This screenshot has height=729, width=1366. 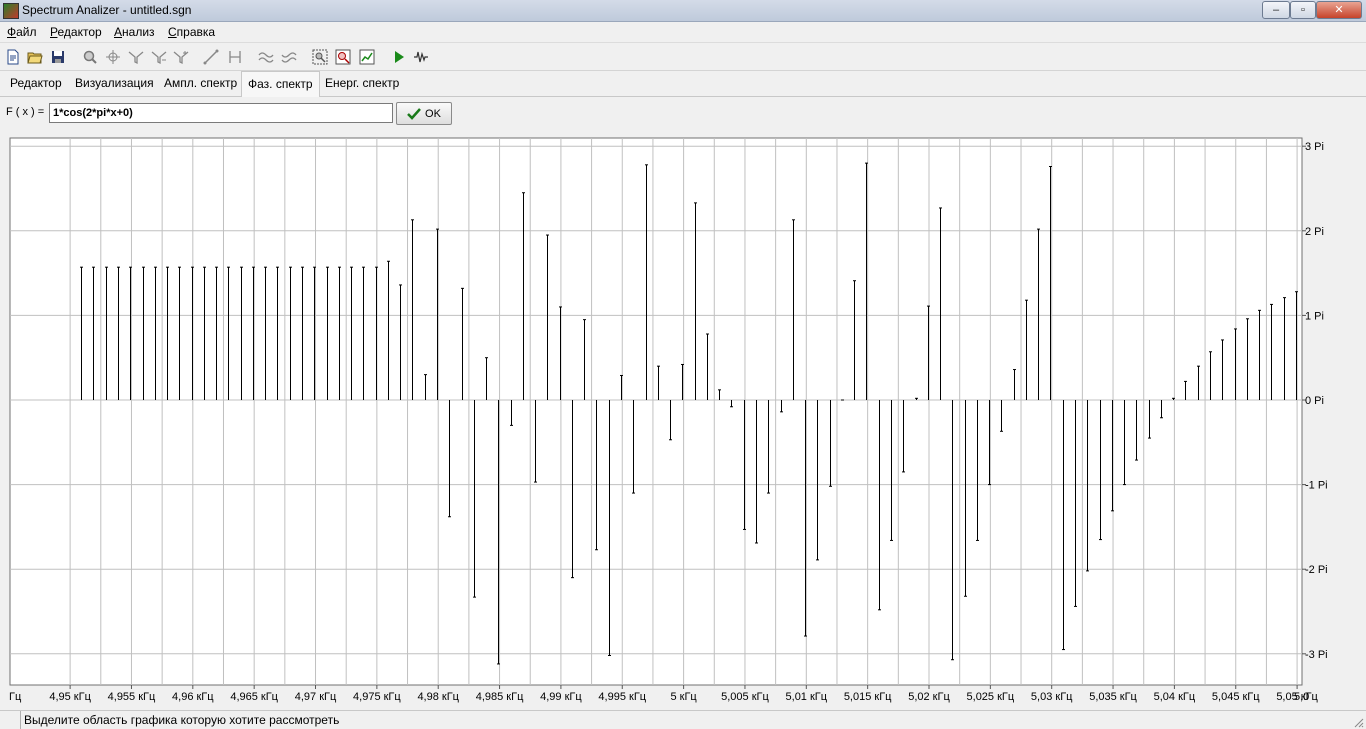 I want to click on select-zoom-icon, so click(x=320, y=57).